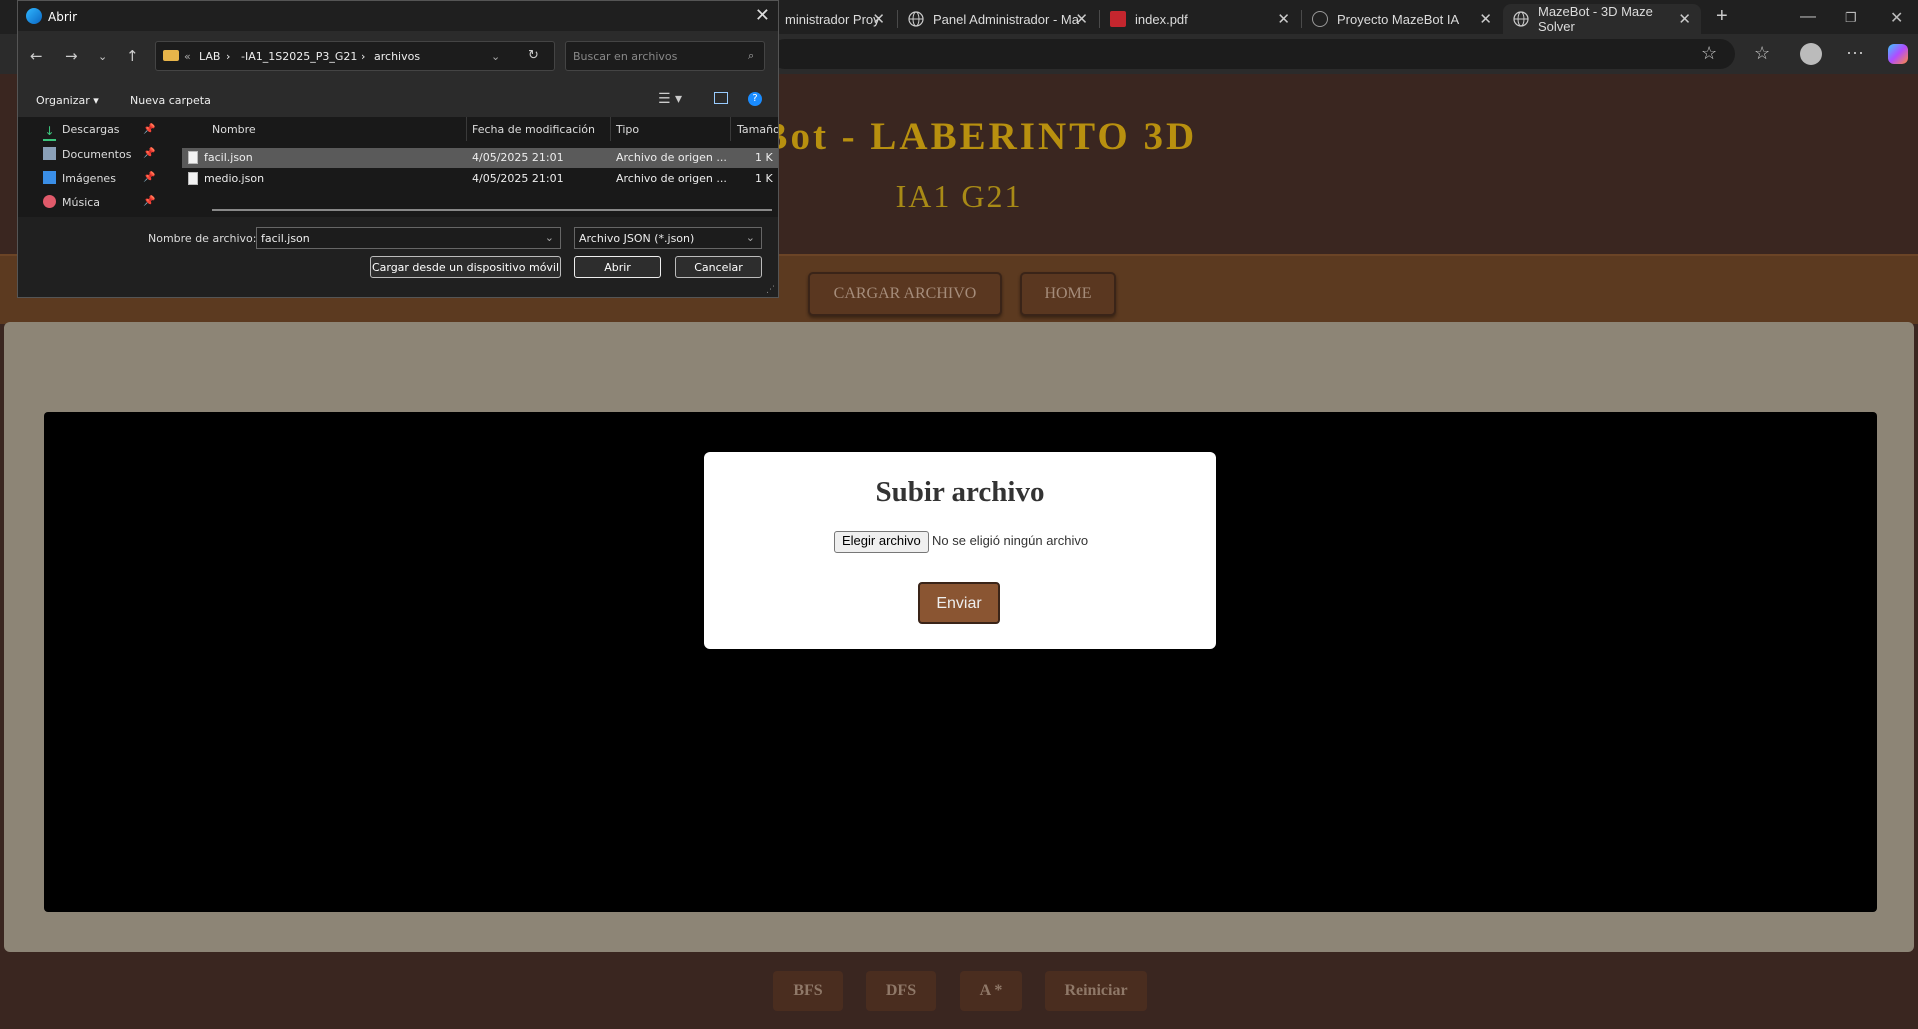  What do you see at coordinates (959, 990) in the screenshot?
I see `algorithm-controls: BFS DFS A * Reiniciar` at bounding box center [959, 990].